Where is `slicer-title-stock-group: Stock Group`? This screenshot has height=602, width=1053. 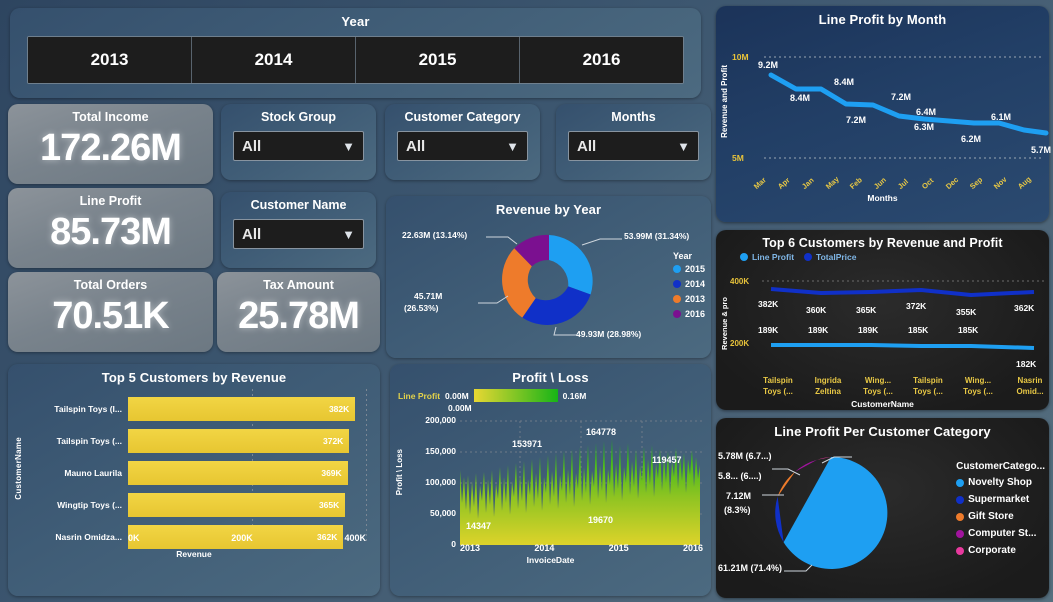
slicer-title-stock-group: Stock Group is located at coordinates (298, 117).